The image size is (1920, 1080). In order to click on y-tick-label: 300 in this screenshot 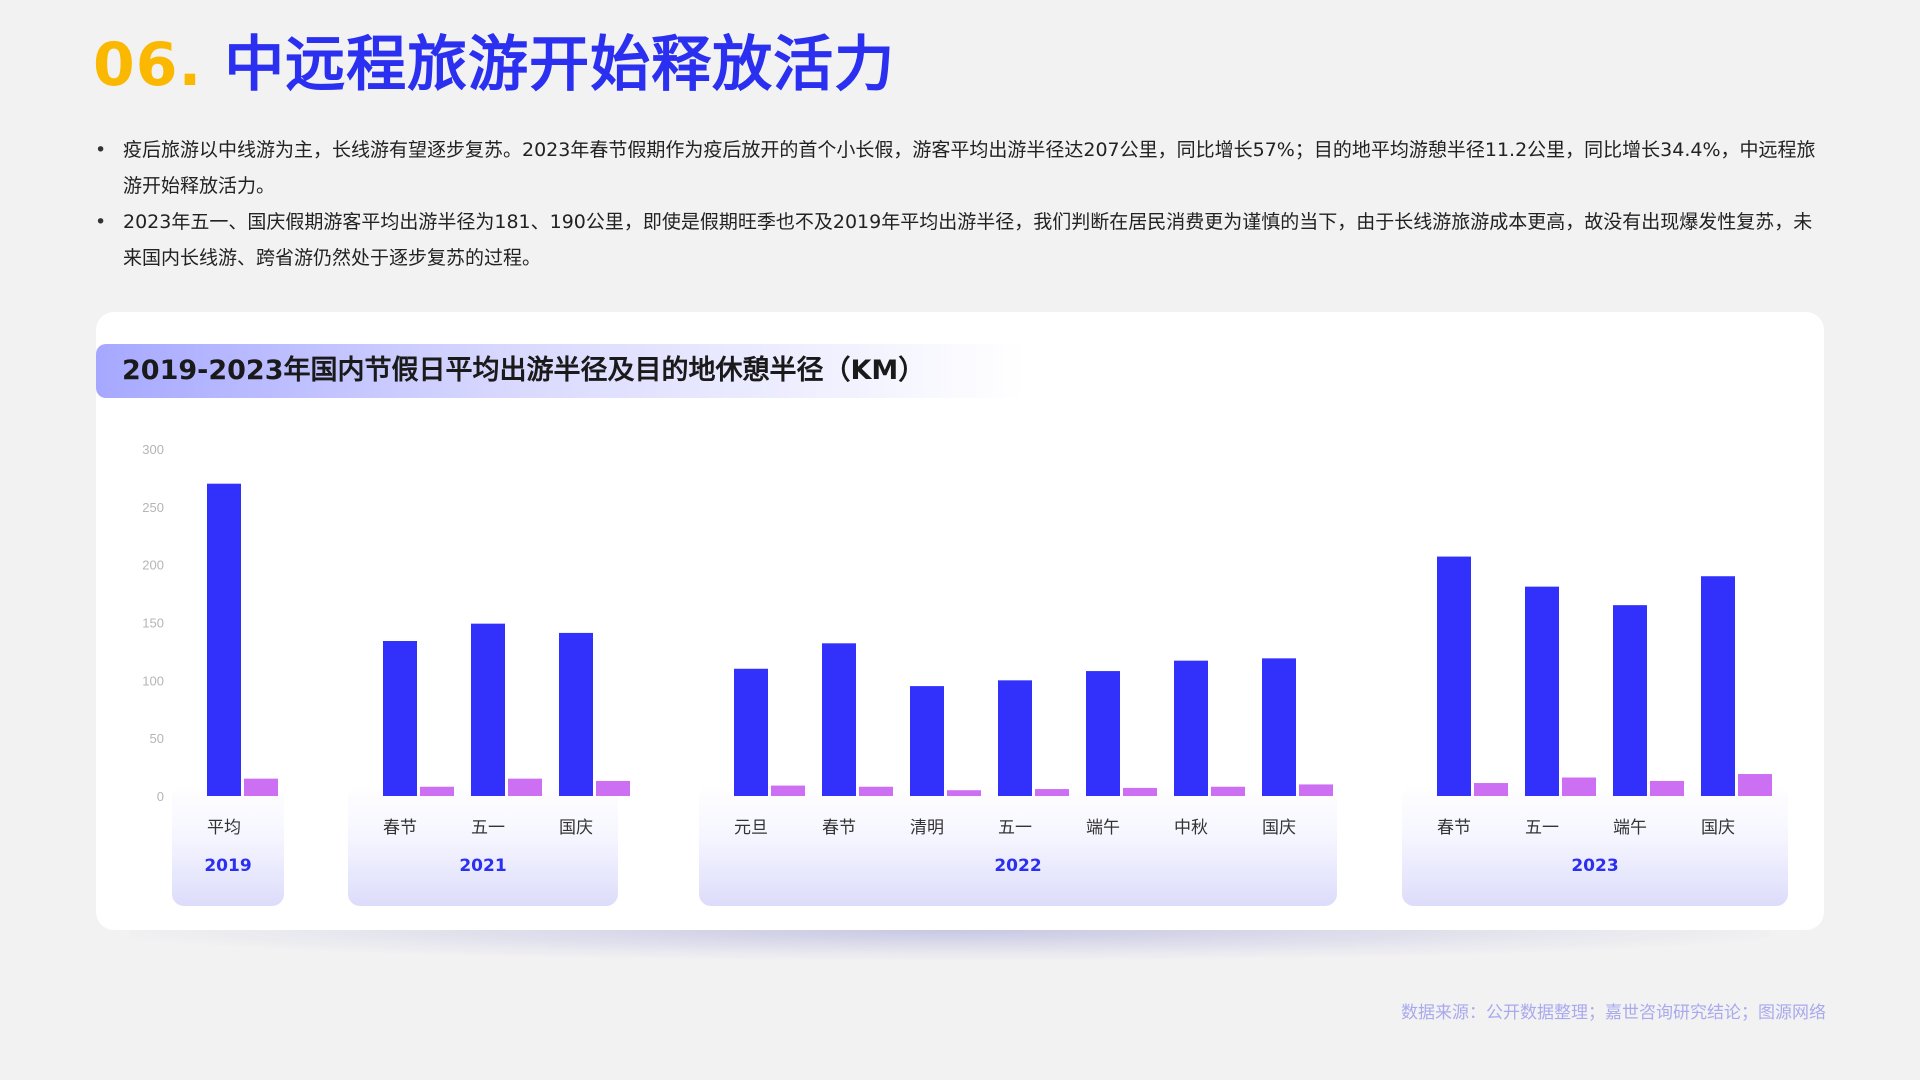, I will do `click(153, 449)`.